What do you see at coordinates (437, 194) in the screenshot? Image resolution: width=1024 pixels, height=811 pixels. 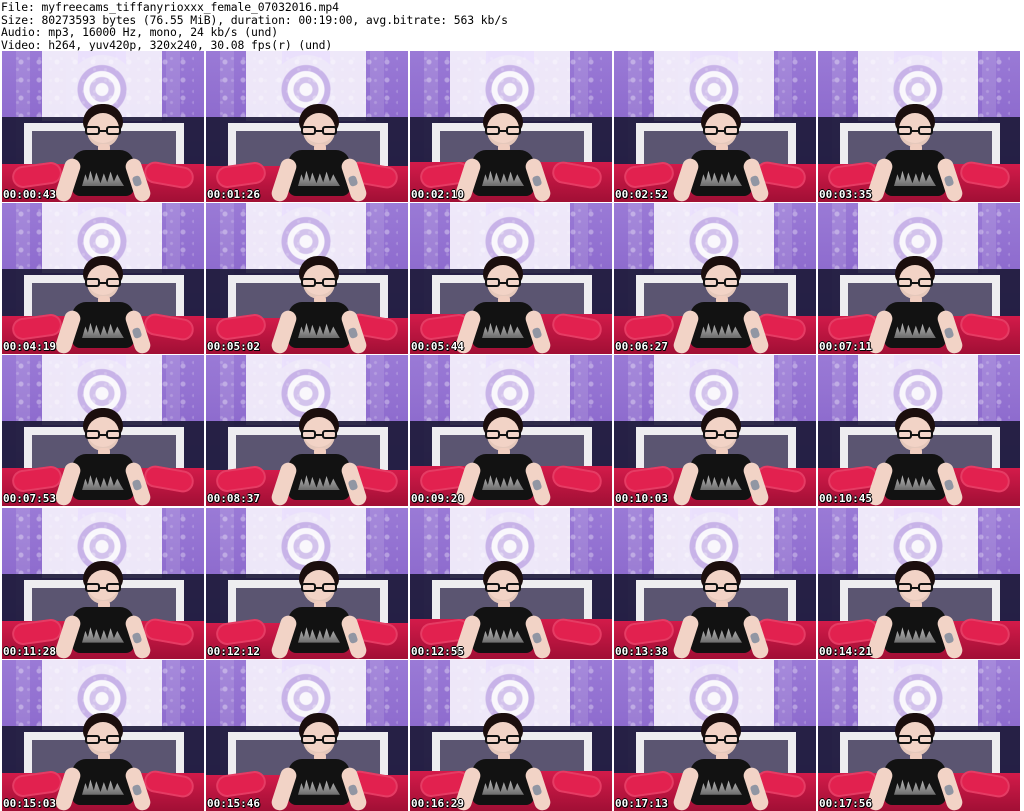 I see `thumbnail-timestamp: 00:02:10` at bounding box center [437, 194].